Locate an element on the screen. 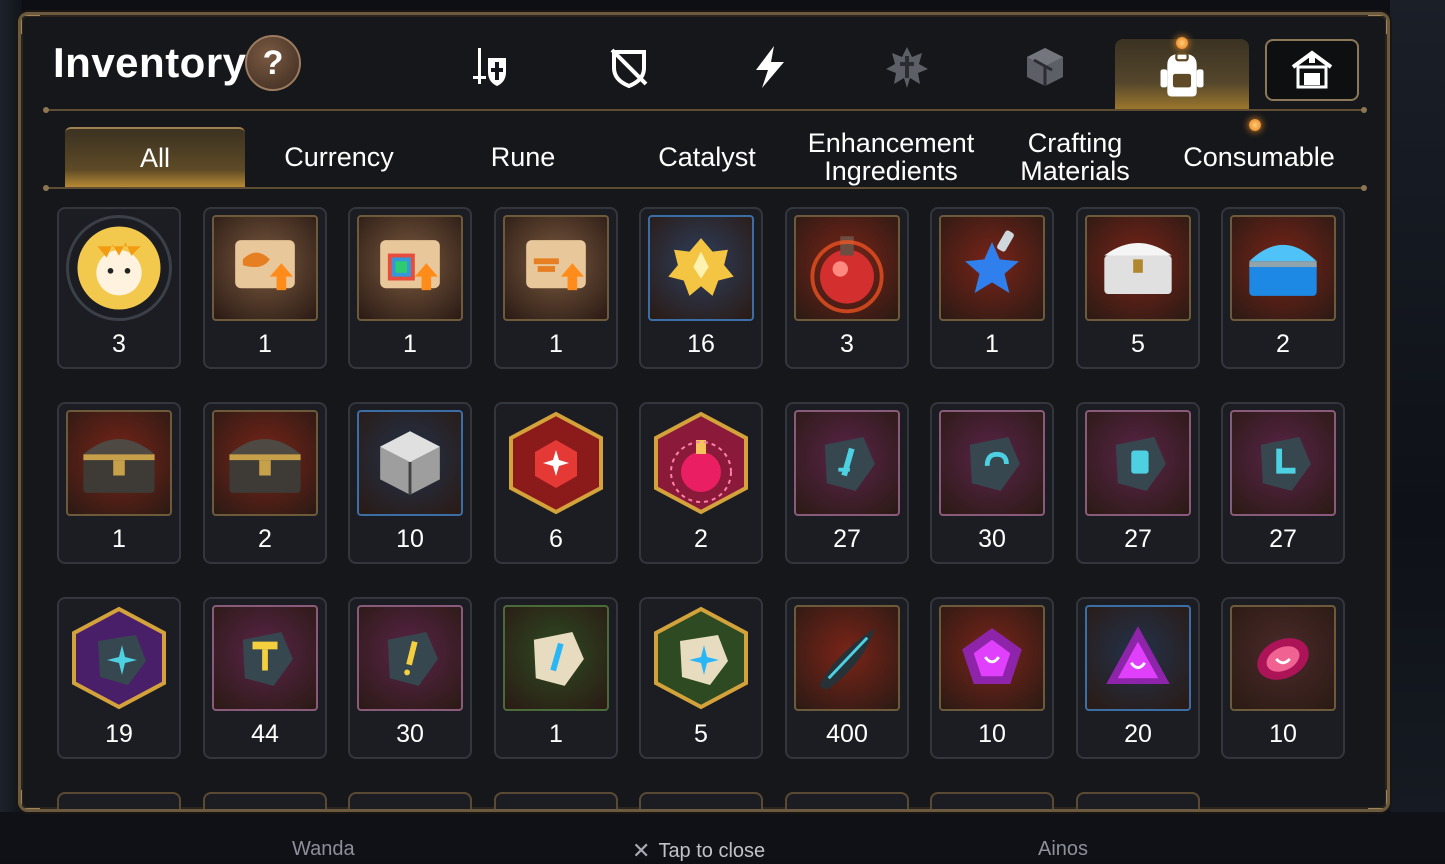 The width and height of the screenshot is (1445, 864). tab-consumable: Consumable is located at coordinates (1259, 157).